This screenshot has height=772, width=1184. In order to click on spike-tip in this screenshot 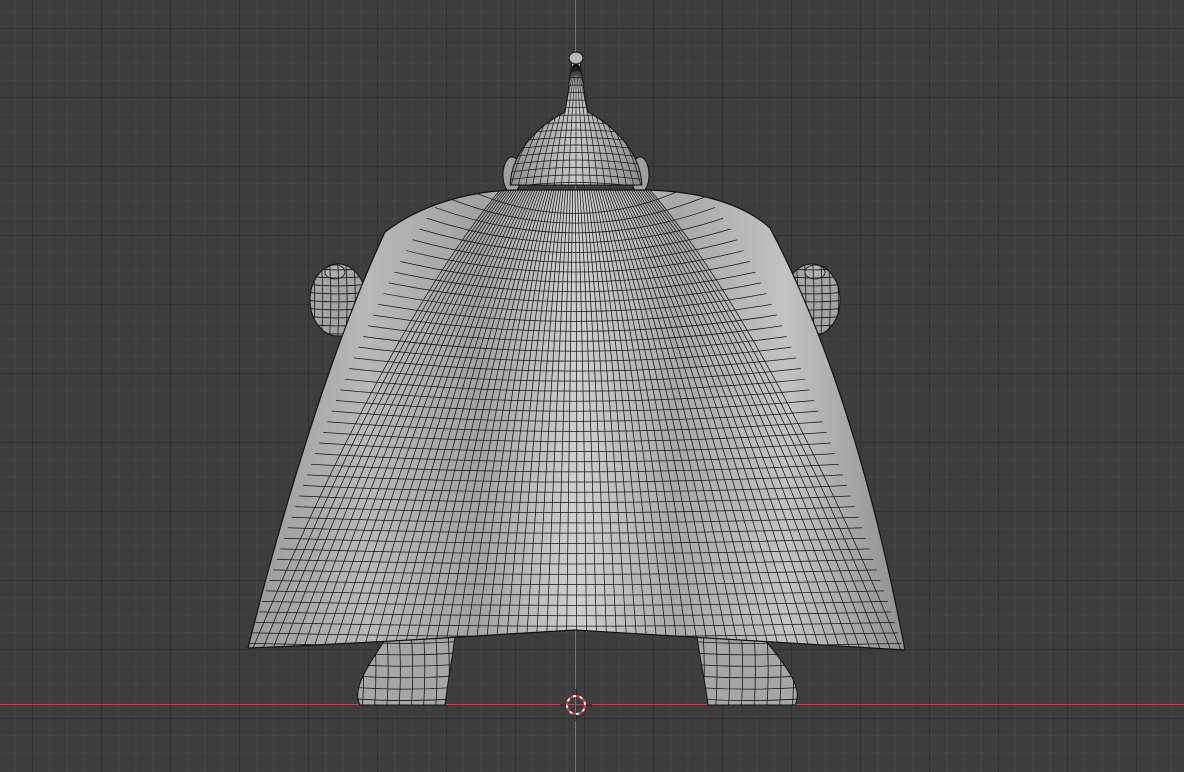, I will do `click(576, 58)`.